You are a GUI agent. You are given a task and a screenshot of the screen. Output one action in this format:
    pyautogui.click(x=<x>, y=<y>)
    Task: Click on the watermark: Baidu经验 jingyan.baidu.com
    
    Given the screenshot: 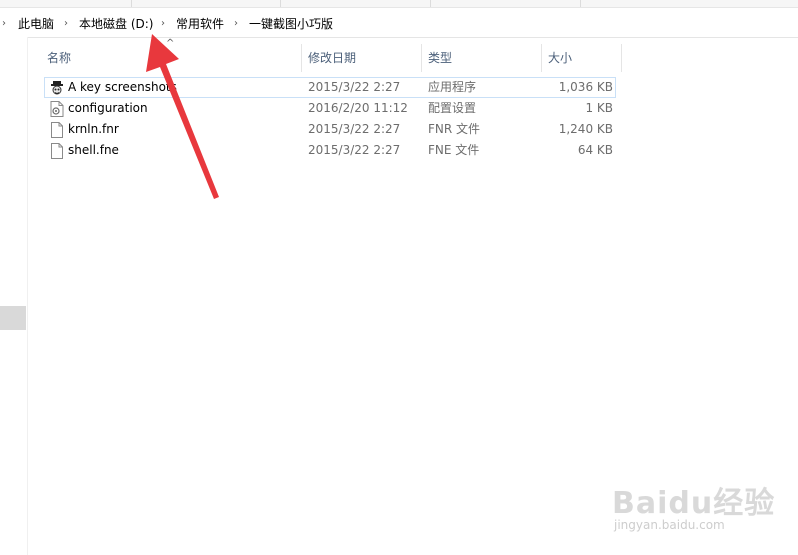 What is the action you would take?
    pyautogui.click(x=702, y=505)
    